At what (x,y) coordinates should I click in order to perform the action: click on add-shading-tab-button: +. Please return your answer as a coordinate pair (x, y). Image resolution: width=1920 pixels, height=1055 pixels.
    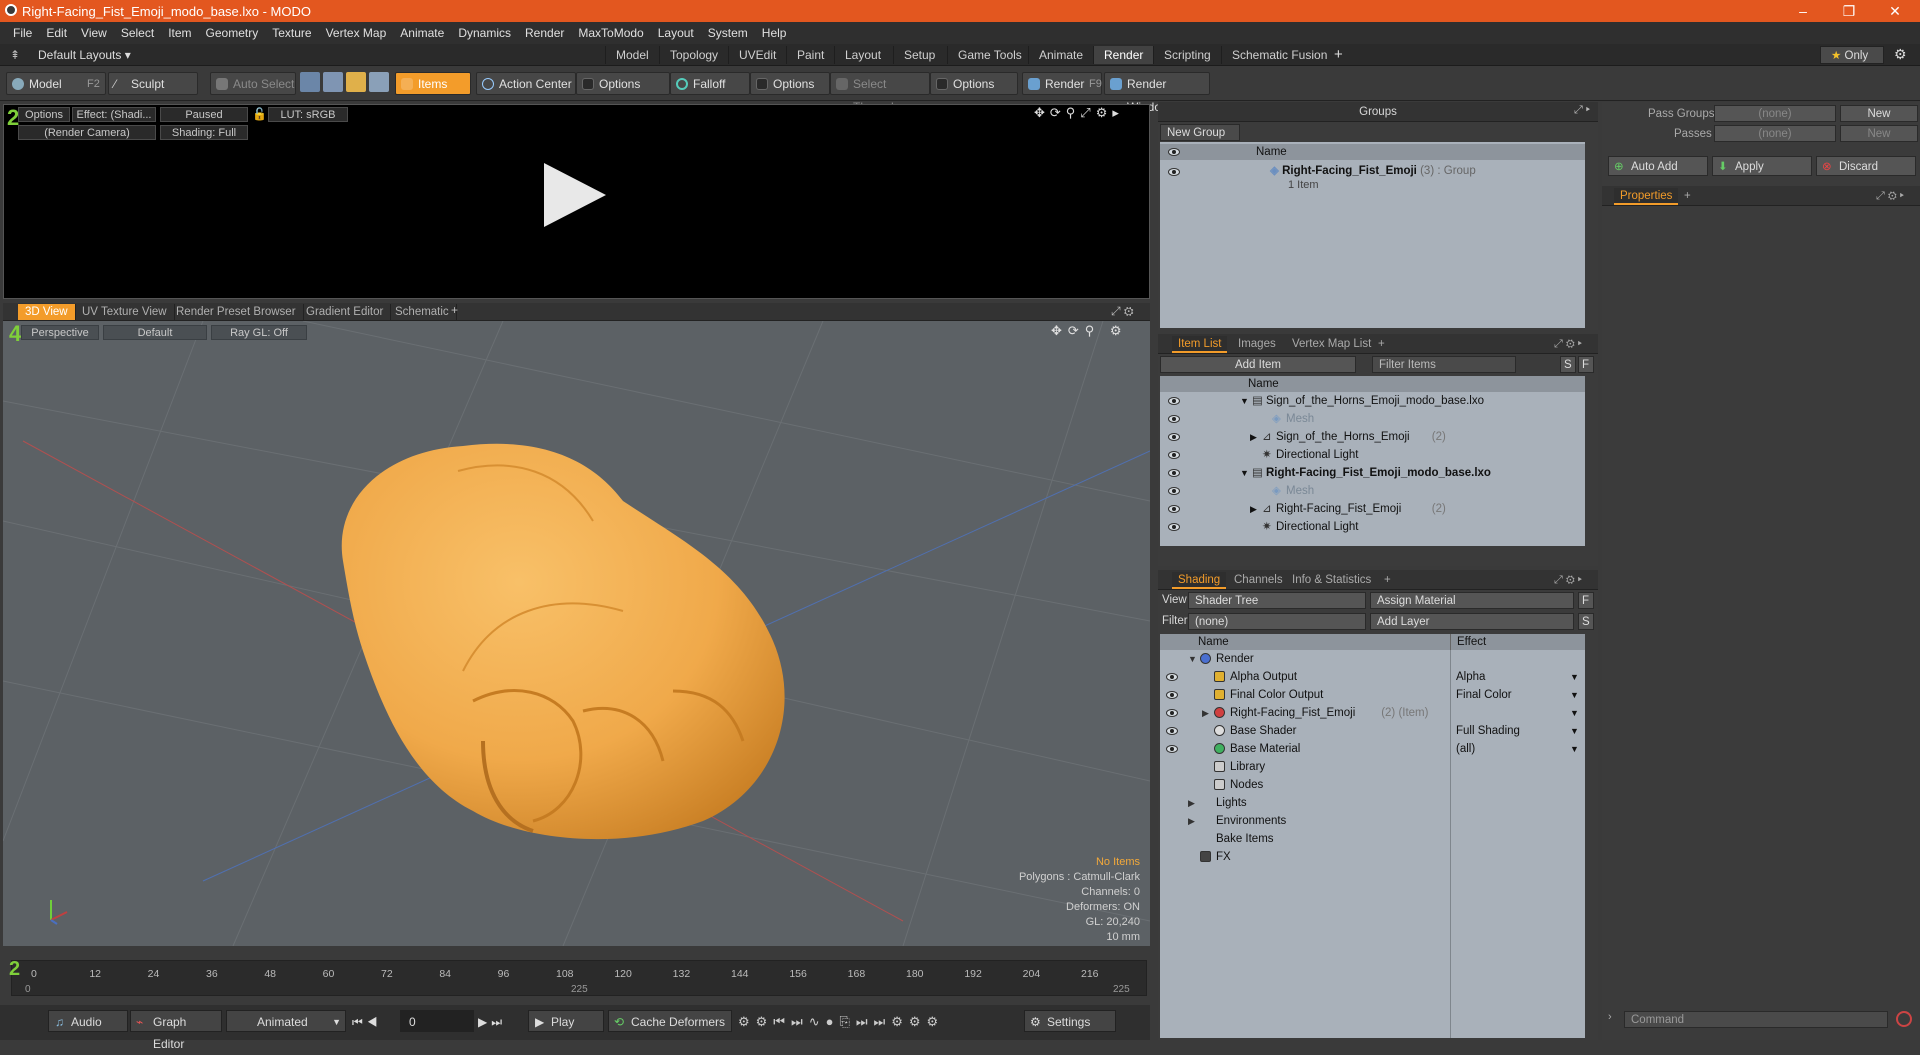
    Looking at the image, I should click on (1387, 580).